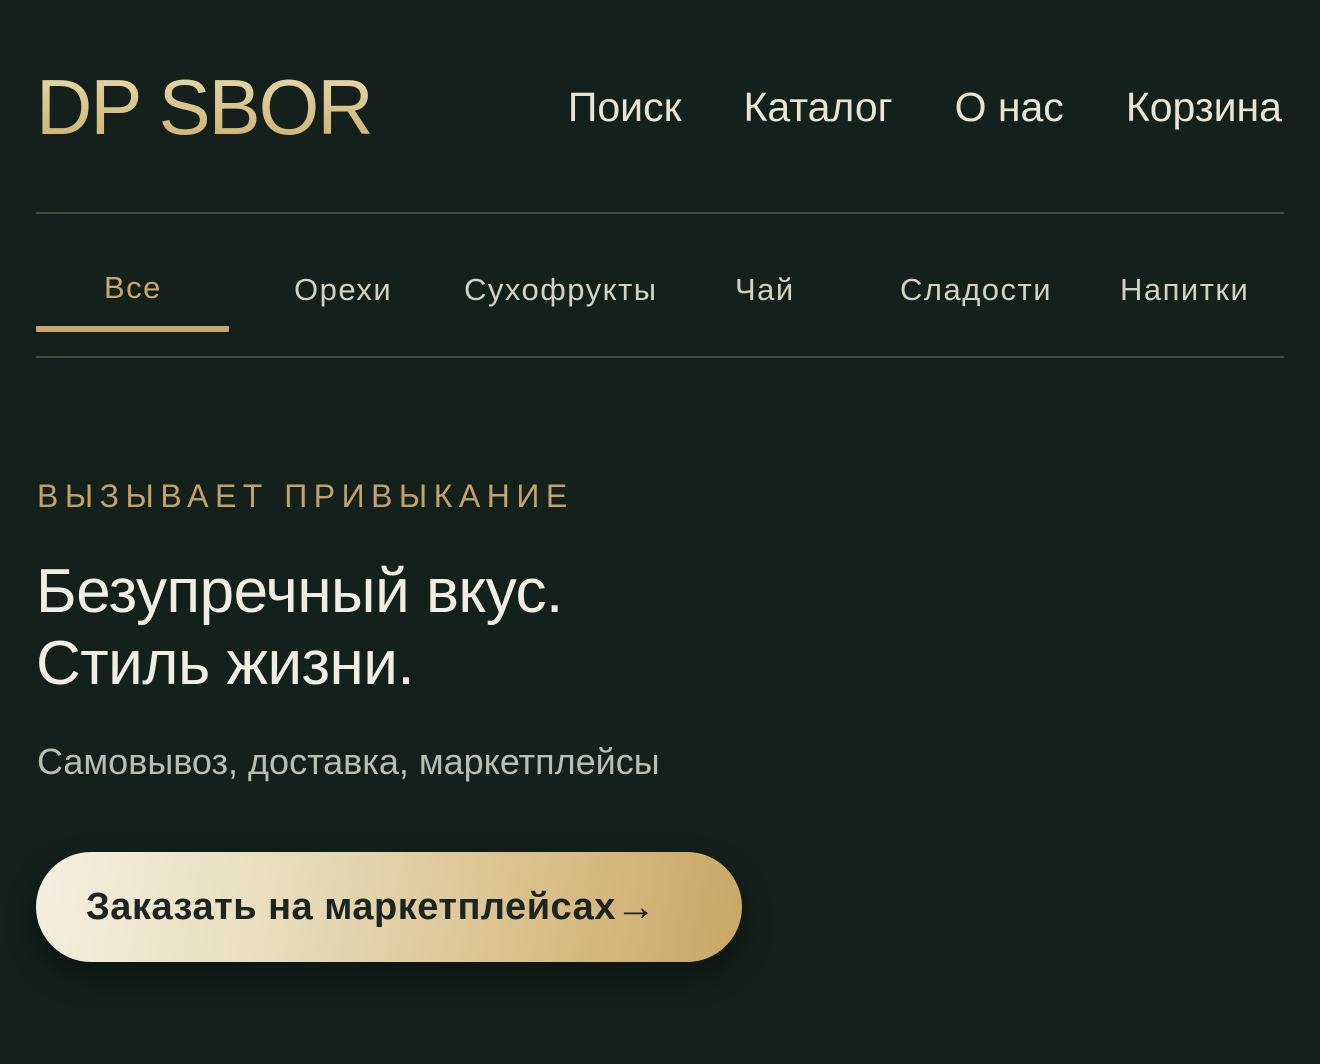  What do you see at coordinates (351, 907) in the screenshot?
I see `cta-label: Заказать на маркетплейсах` at bounding box center [351, 907].